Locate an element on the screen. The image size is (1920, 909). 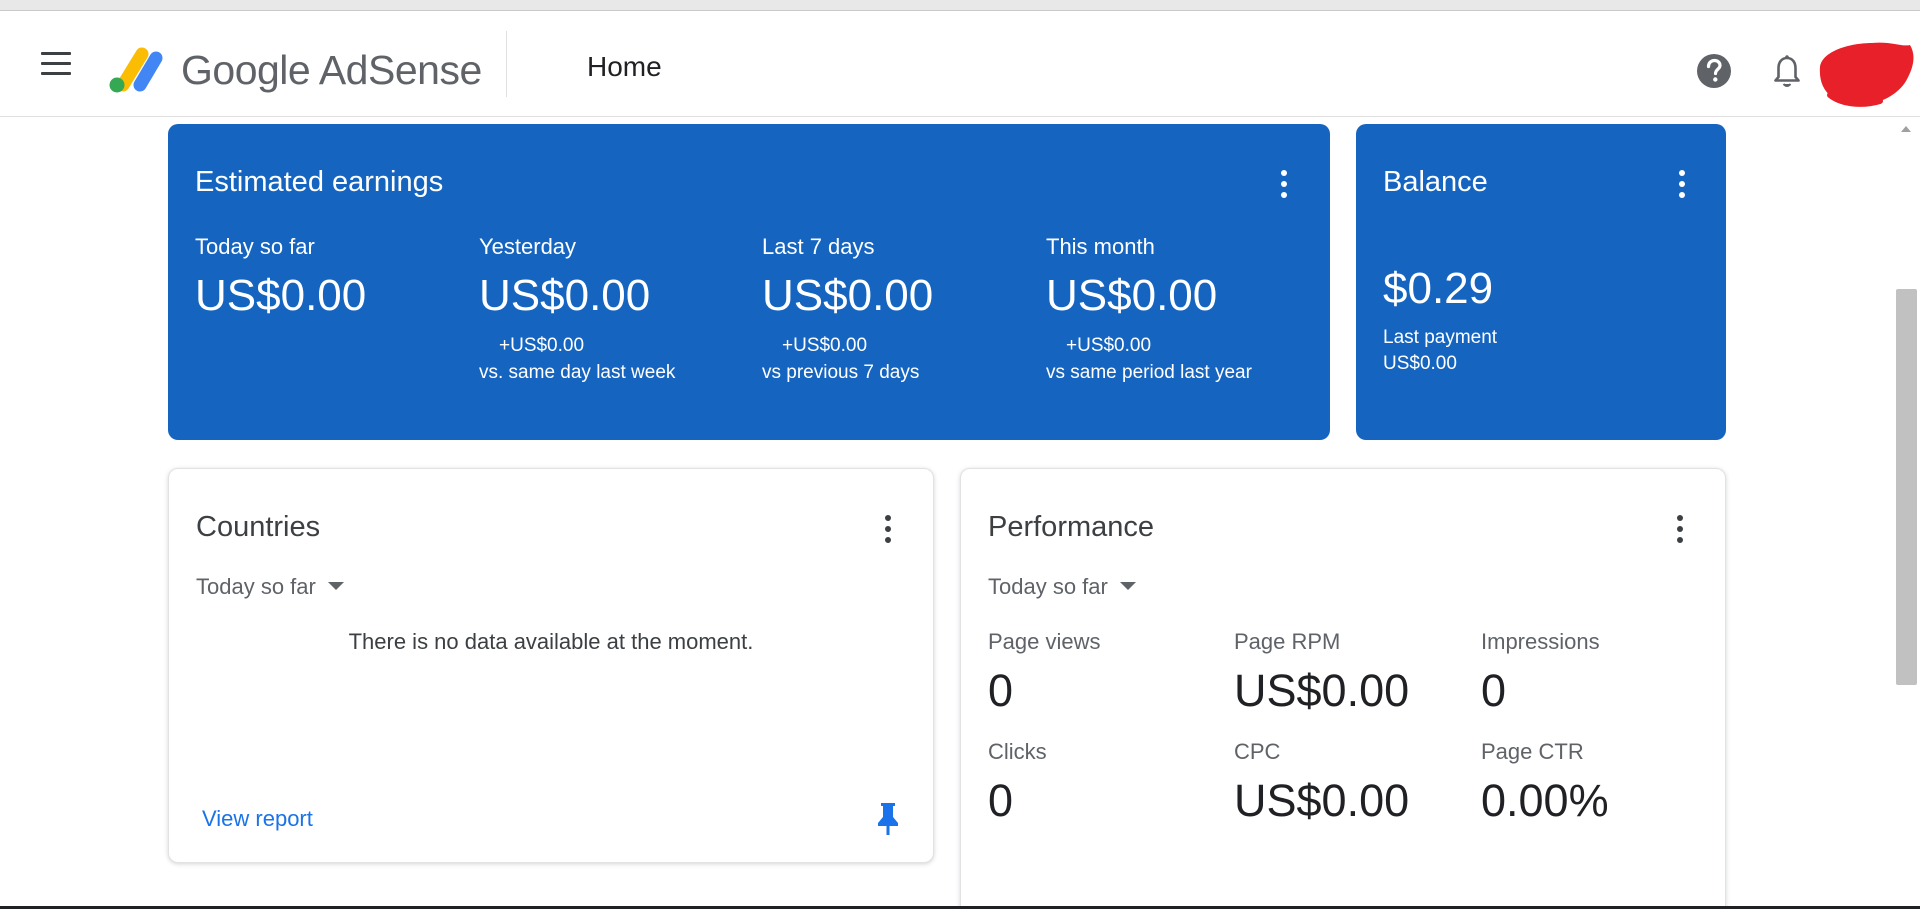
earnings-comparison: vs. same day last week is located at coordinates (577, 372).